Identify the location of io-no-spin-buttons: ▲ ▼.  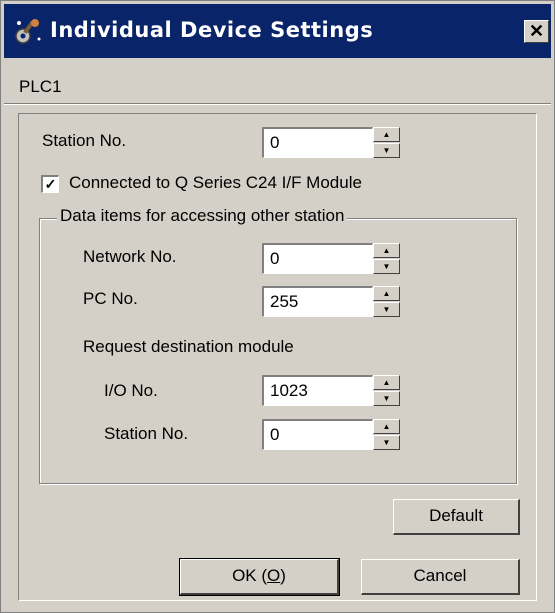
(386, 390).